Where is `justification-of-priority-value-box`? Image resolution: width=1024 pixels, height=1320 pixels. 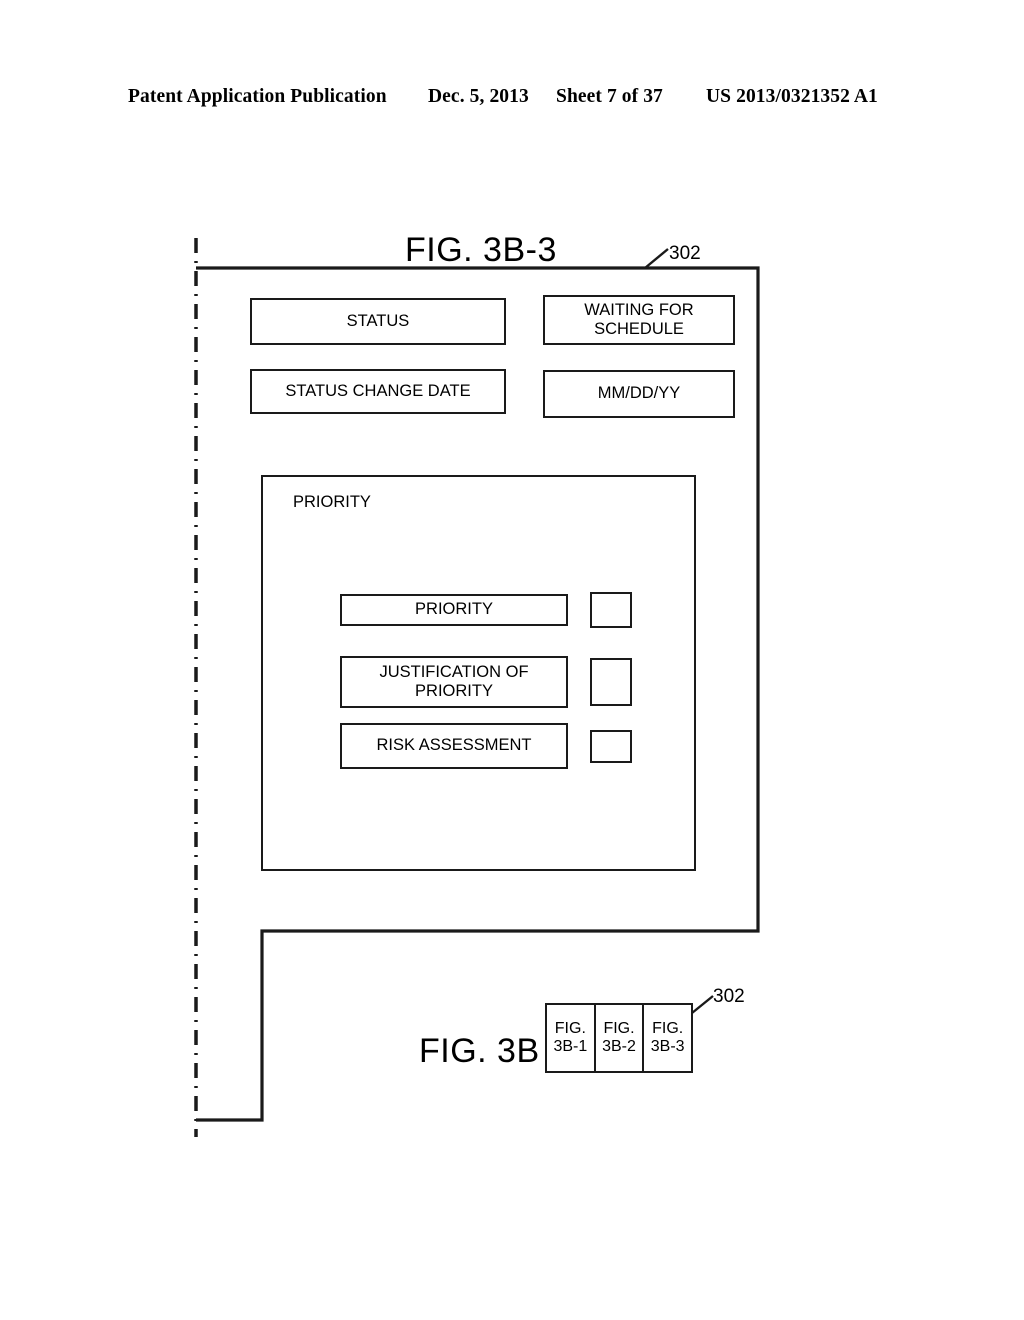 justification-of-priority-value-box is located at coordinates (611, 682).